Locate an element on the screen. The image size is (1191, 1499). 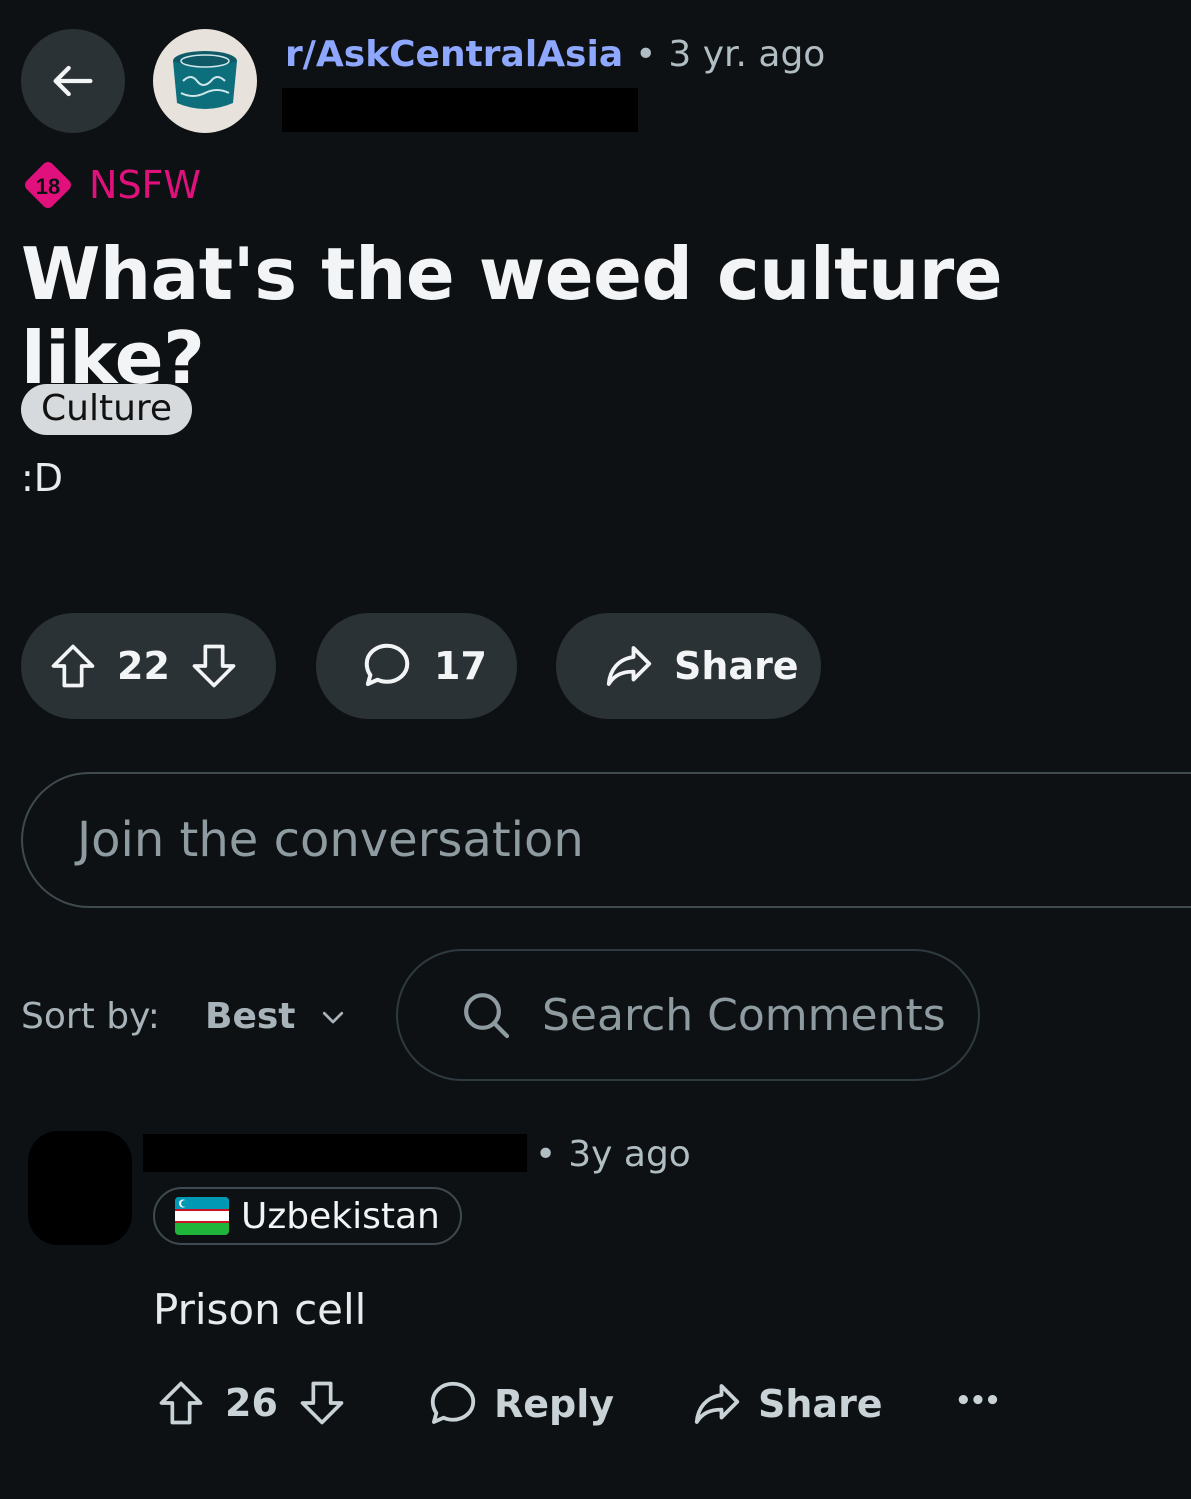
user-flair-label: Uzbekistan is located at coordinates (340, 1216).